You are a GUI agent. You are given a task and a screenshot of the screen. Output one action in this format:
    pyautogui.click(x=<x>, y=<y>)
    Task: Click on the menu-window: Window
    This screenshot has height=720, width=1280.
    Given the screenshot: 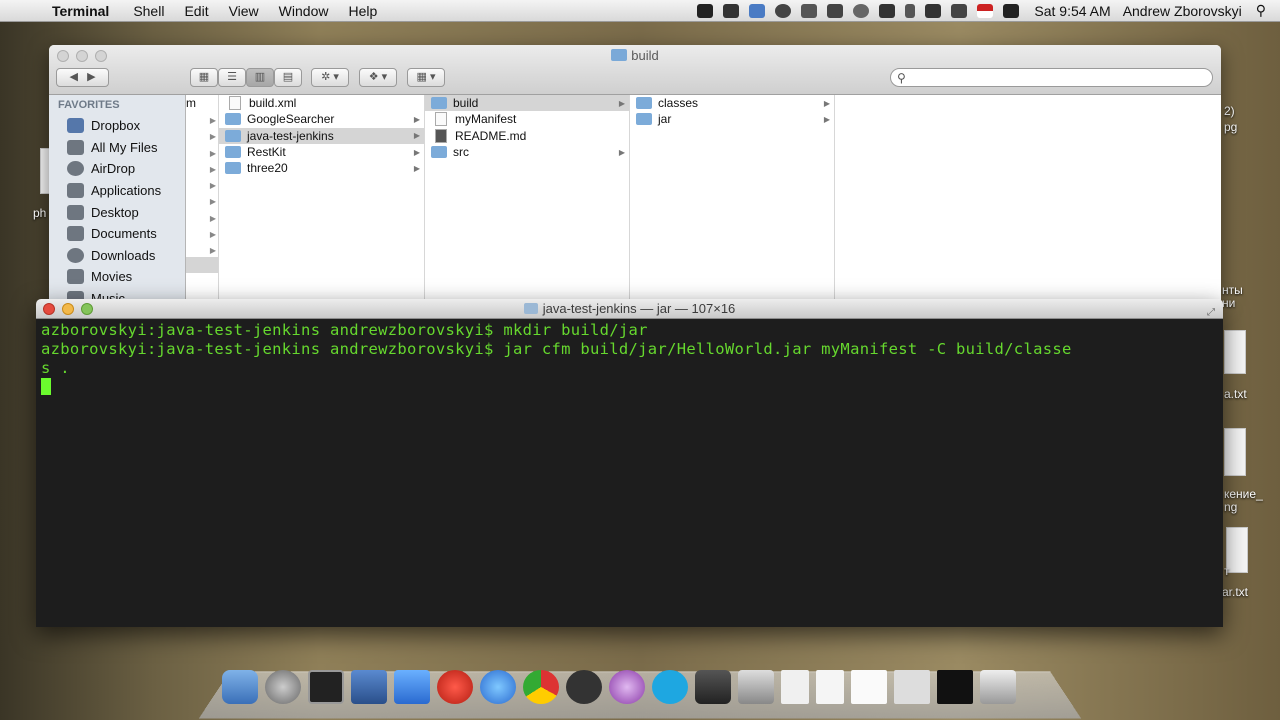 What is the action you would take?
    pyautogui.click(x=304, y=11)
    